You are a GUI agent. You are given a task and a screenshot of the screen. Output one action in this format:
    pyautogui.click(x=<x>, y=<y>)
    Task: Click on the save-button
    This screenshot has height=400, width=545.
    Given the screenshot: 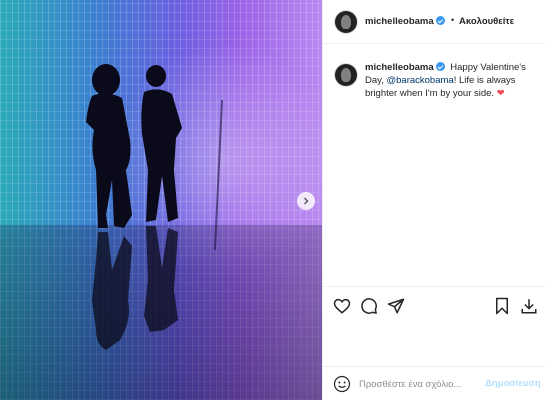 What is the action you would take?
    pyautogui.click(x=502, y=306)
    